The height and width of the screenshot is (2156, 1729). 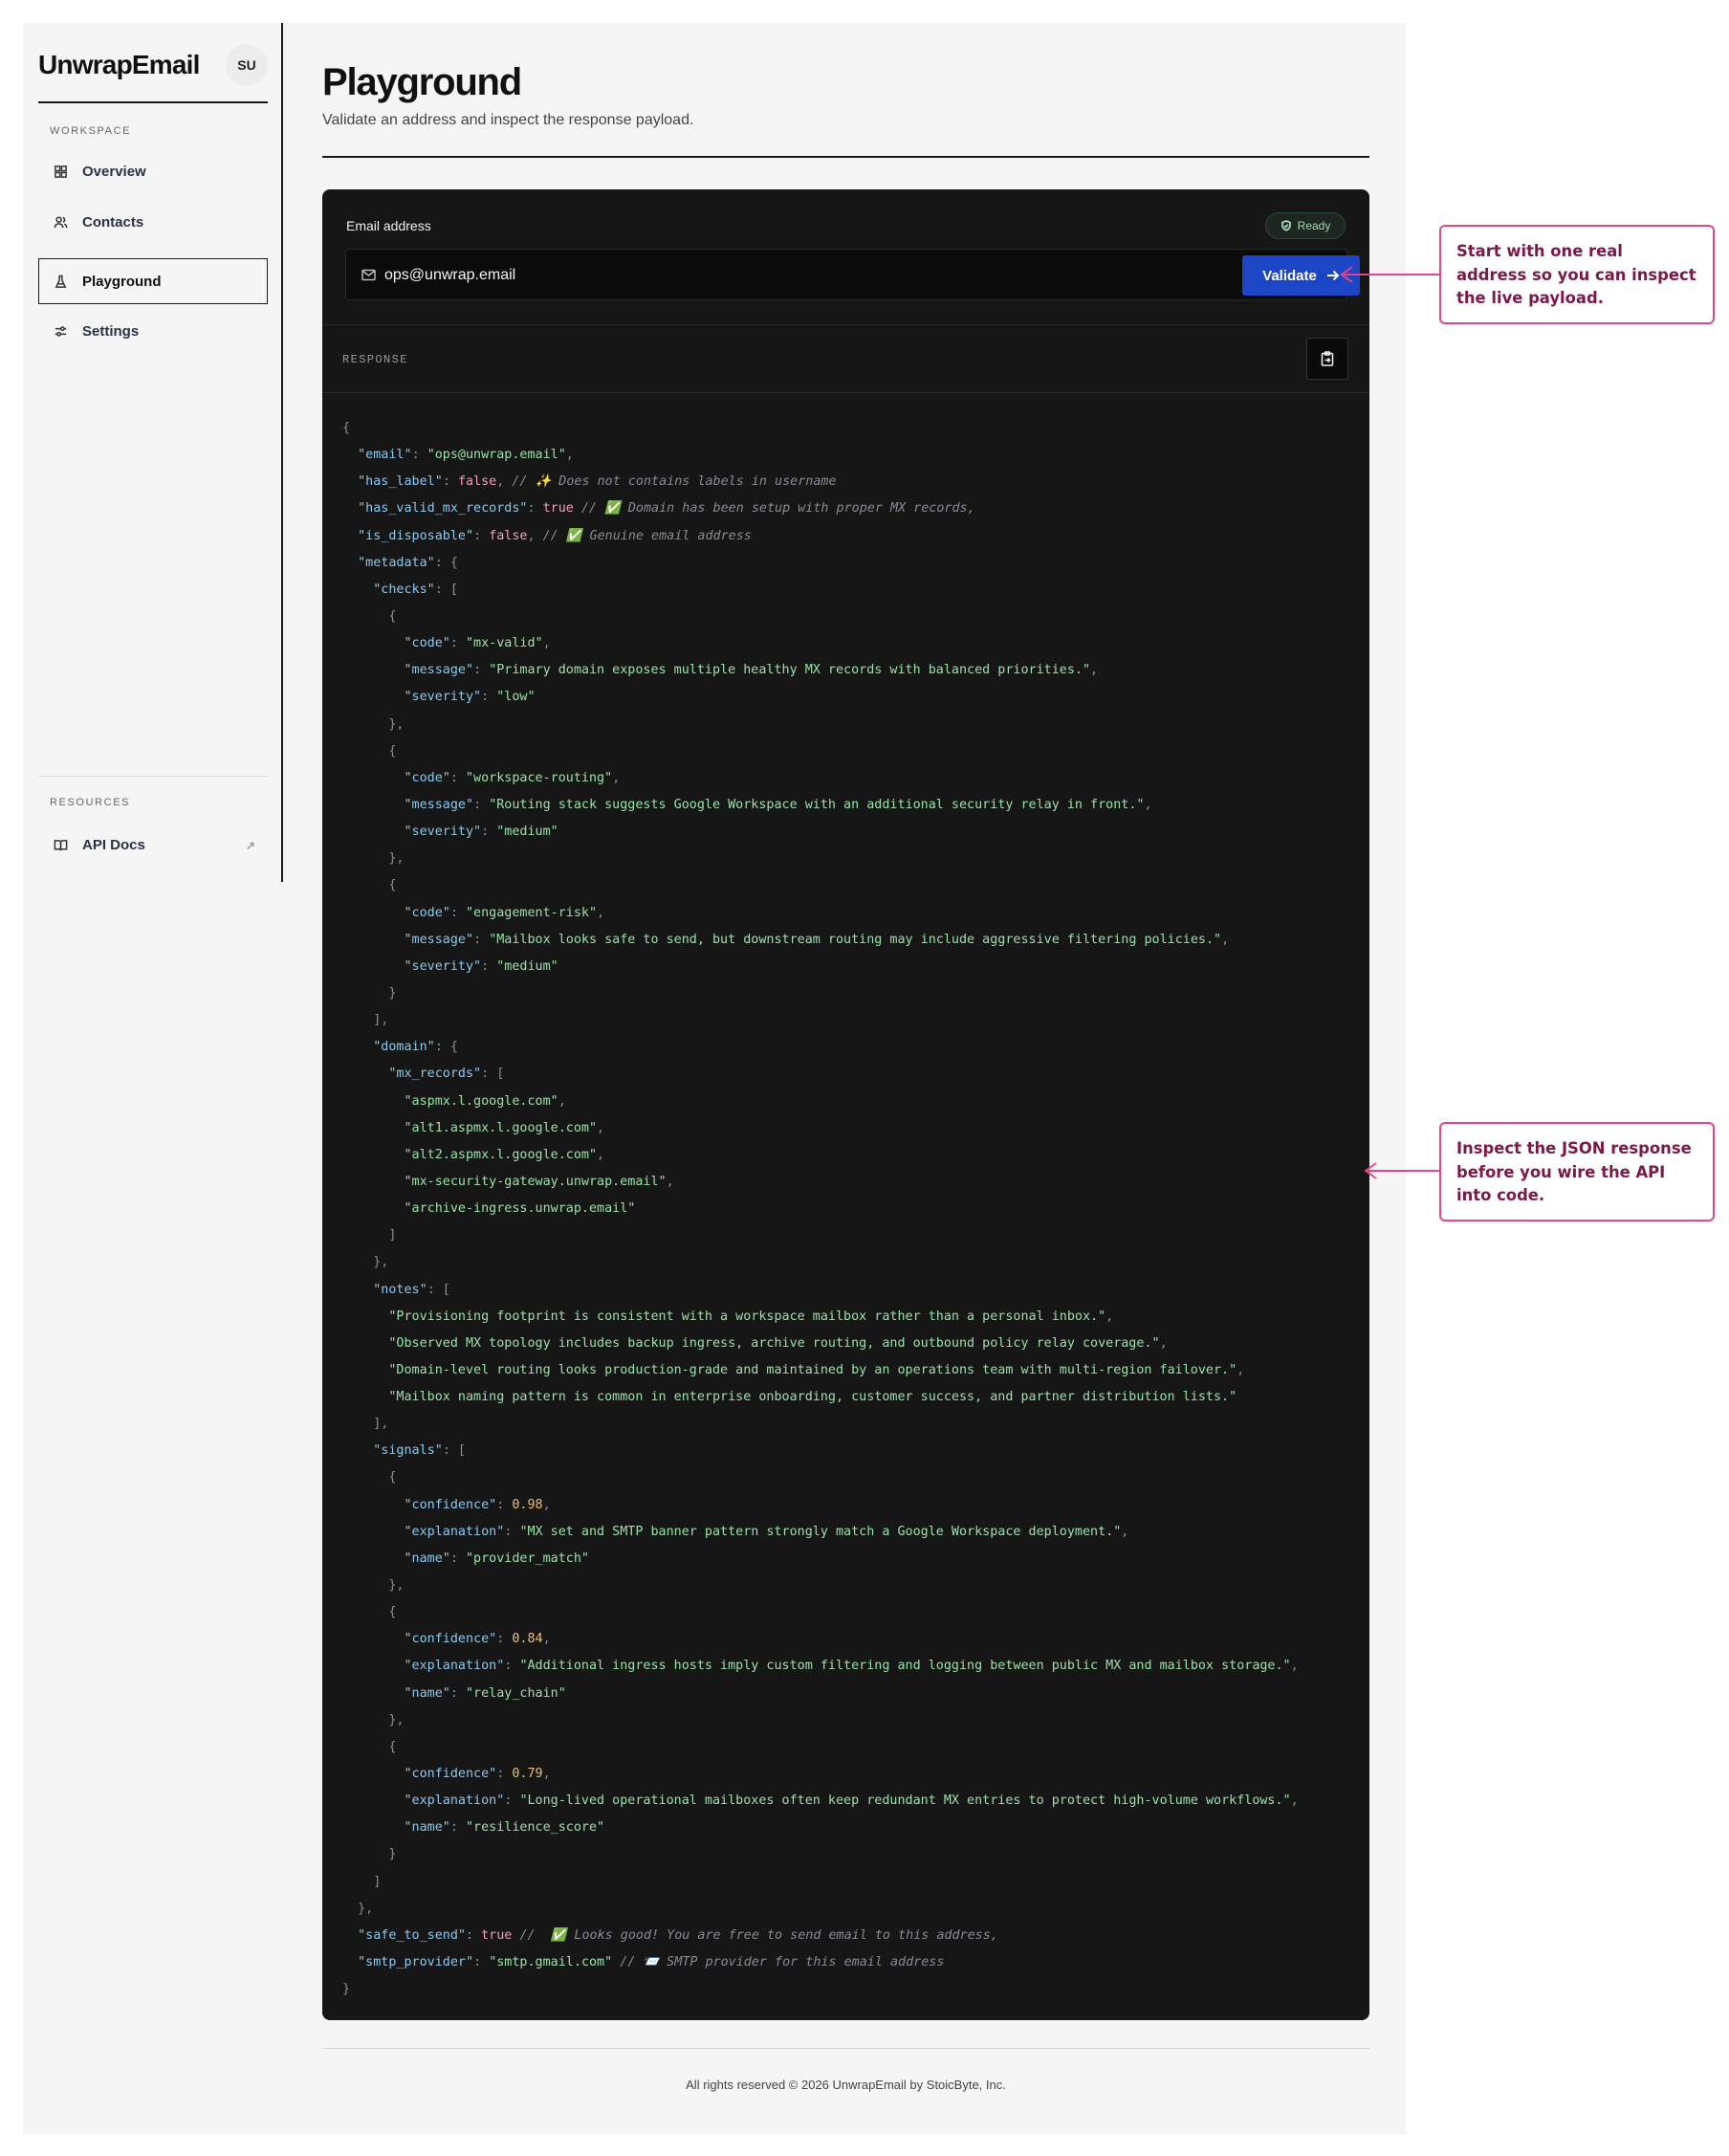 What do you see at coordinates (504, 1154) in the screenshot?
I see `json-line: "alt2.aspmx.l.google.com",` at bounding box center [504, 1154].